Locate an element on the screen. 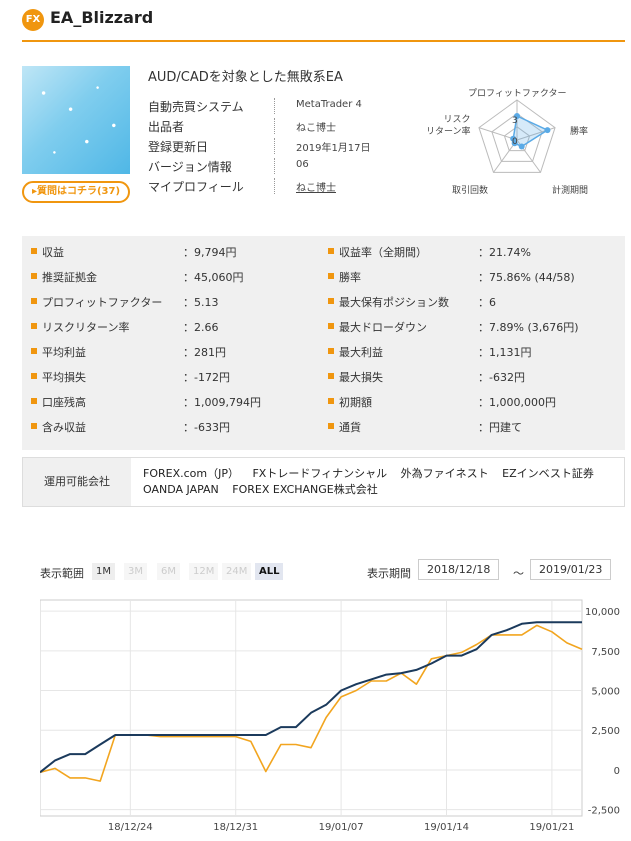 This screenshot has height=841, width=631. stat-row: プロフィットファクター ：5.13 is located at coordinates (176, 302).